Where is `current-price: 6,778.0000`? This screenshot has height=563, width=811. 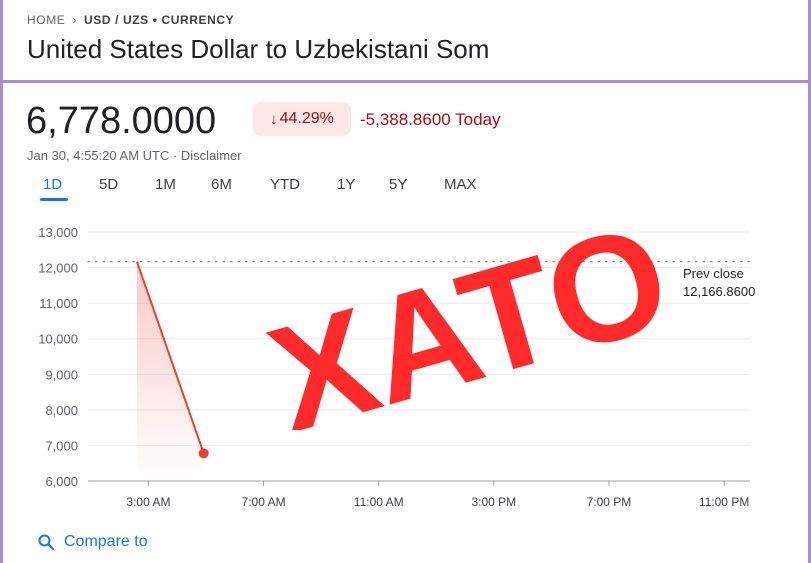 current-price: 6,778.0000 is located at coordinates (121, 121).